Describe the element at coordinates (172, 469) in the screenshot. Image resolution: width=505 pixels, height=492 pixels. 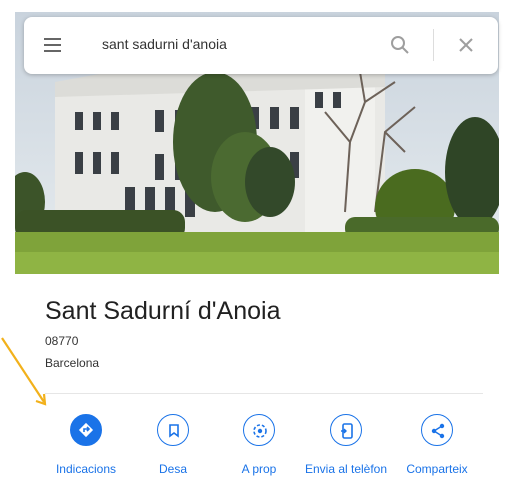
I see `save-label: Desa` at that location.